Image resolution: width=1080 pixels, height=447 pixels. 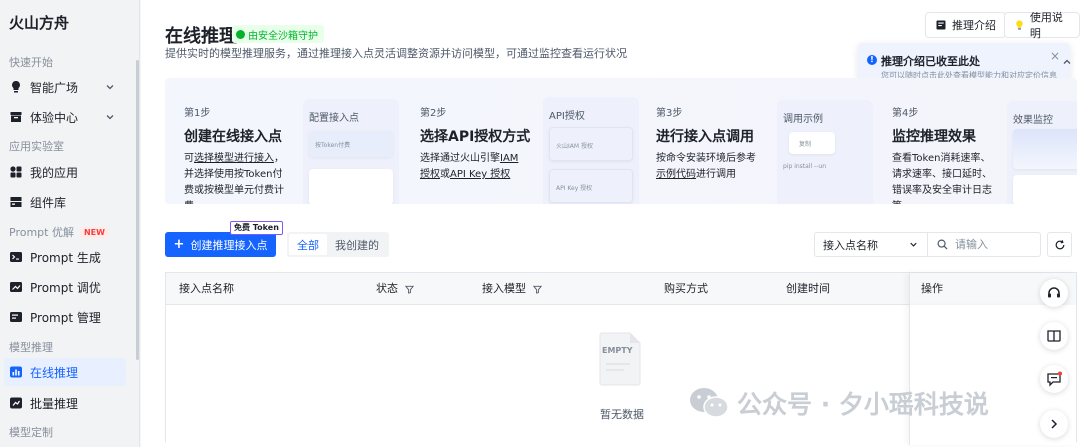 I want to click on docs-button, so click(x=1054, y=336).